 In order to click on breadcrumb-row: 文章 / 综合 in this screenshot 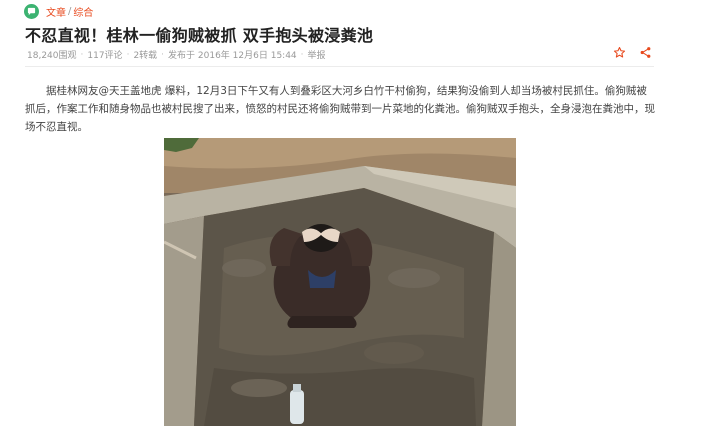, I will do `click(58, 11)`.